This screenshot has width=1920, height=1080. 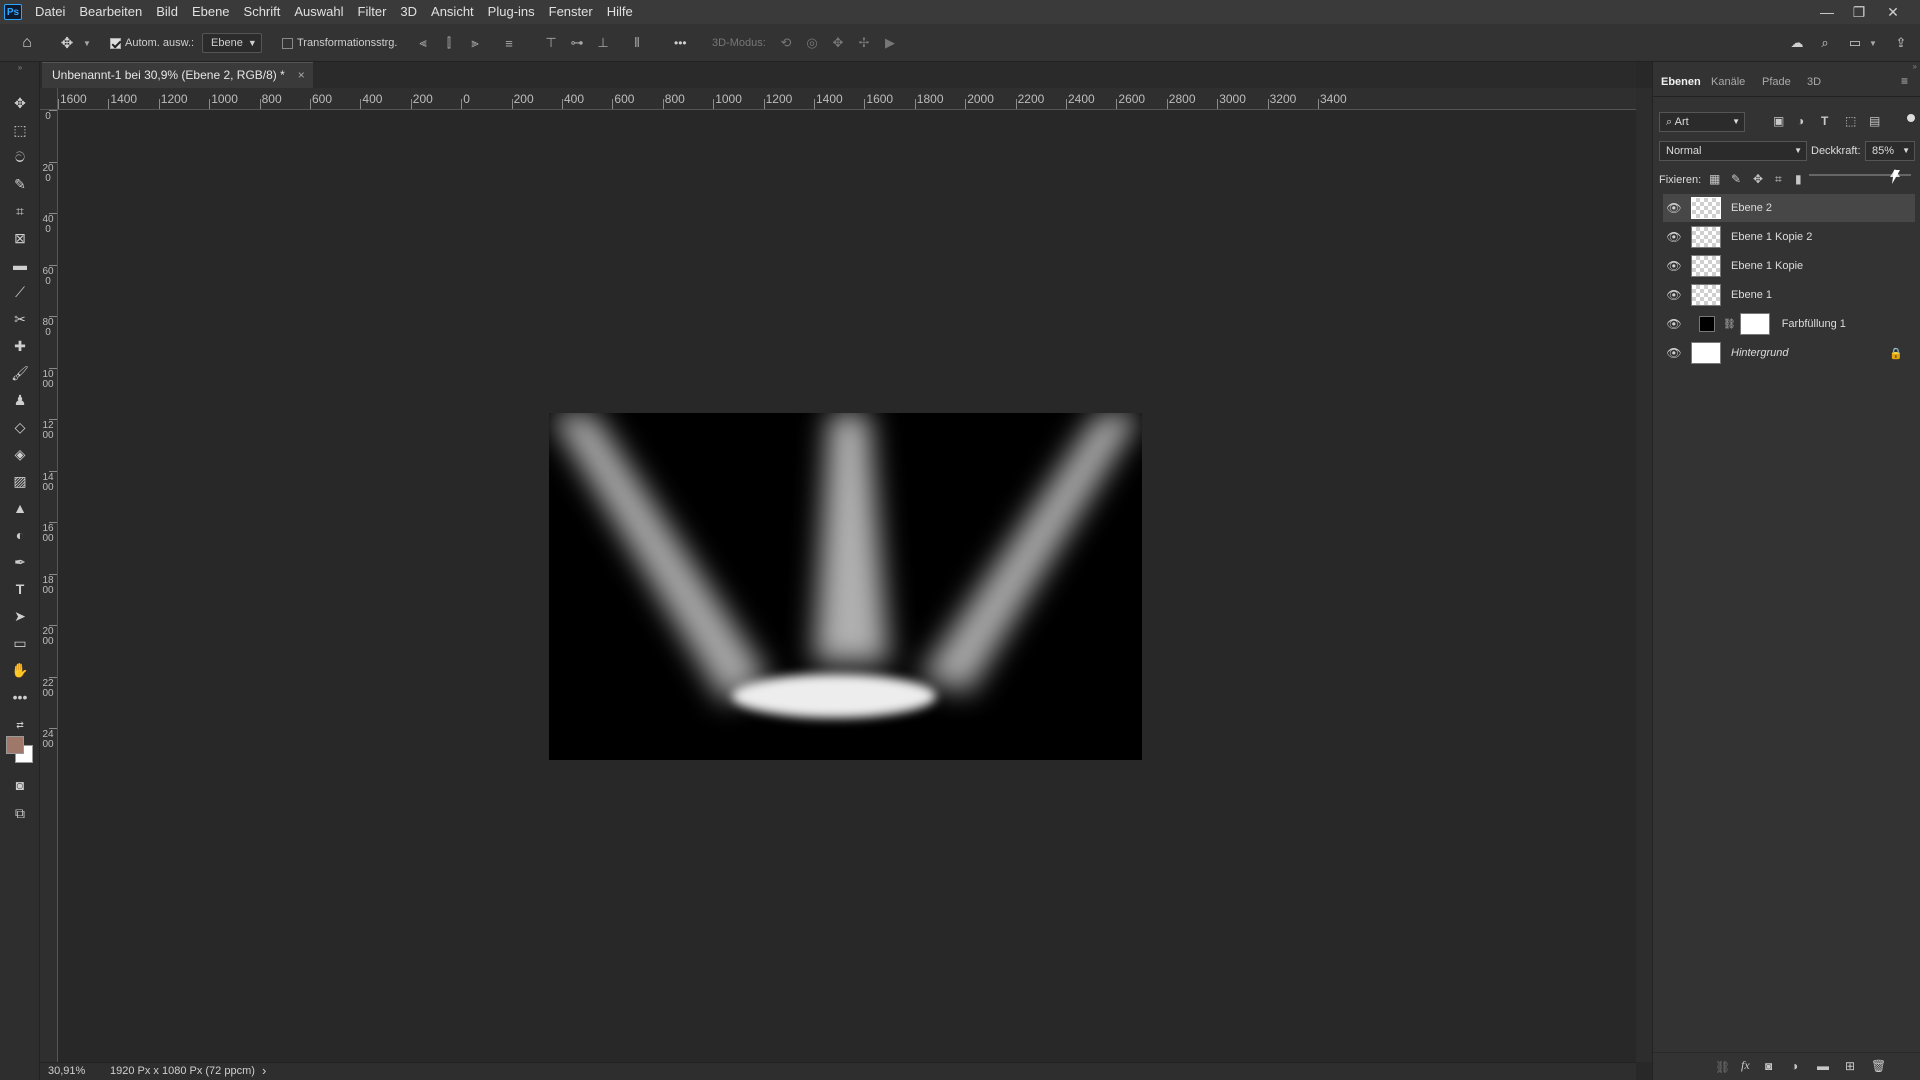 What do you see at coordinates (20, 238) in the screenshot?
I see `frame-tool-icon: ⊠` at bounding box center [20, 238].